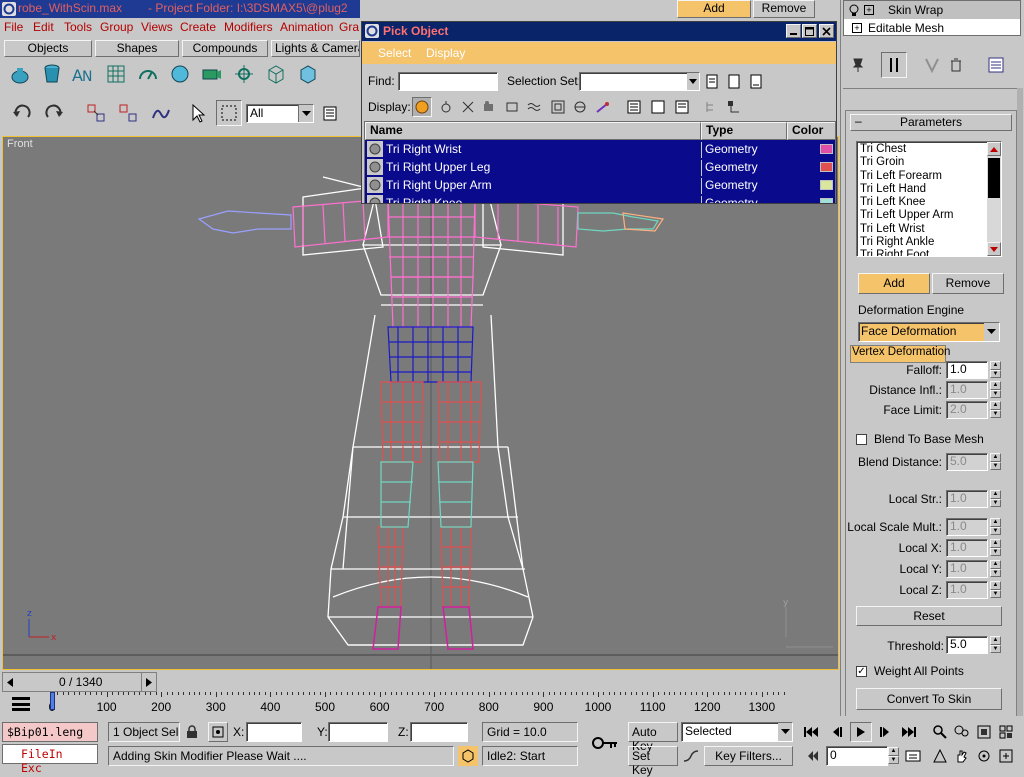 This screenshot has width=1024, height=777. I want to click on object-row: Tri Right Upper Leg Geometry, so click(600, 167).